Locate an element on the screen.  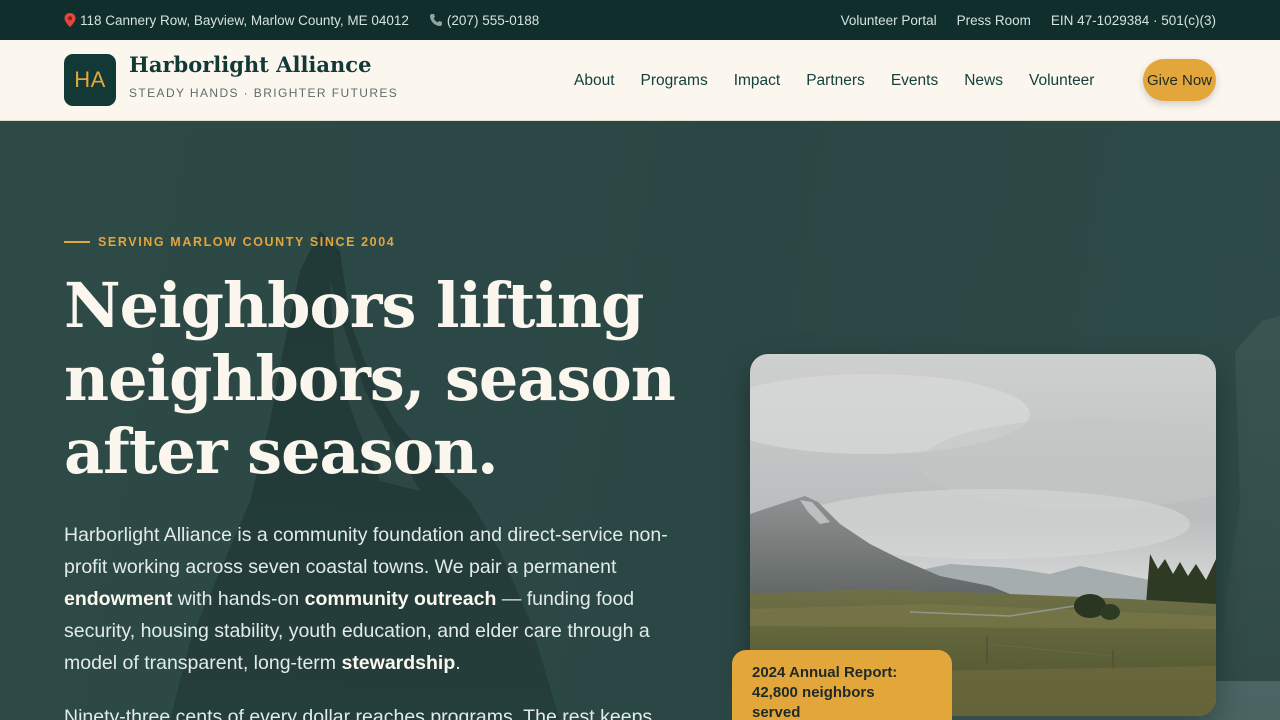
volunteer-portal-link: Volunteer Portal is located at coordinates (889, 20).